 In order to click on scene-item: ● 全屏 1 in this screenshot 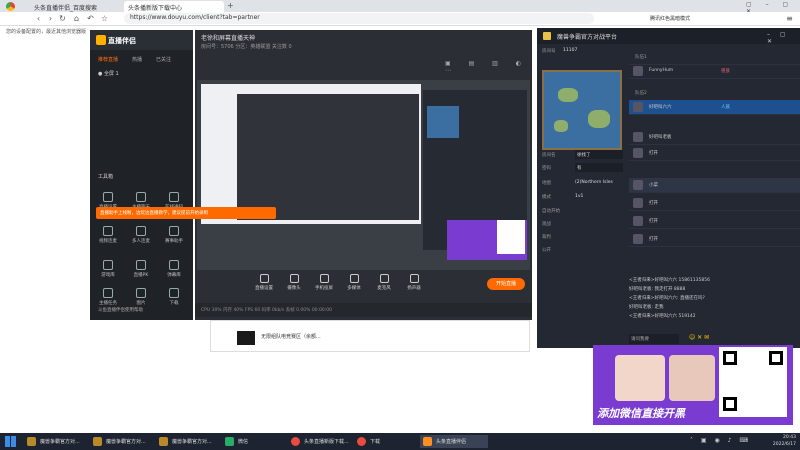, I will do `click(108, 73)`.